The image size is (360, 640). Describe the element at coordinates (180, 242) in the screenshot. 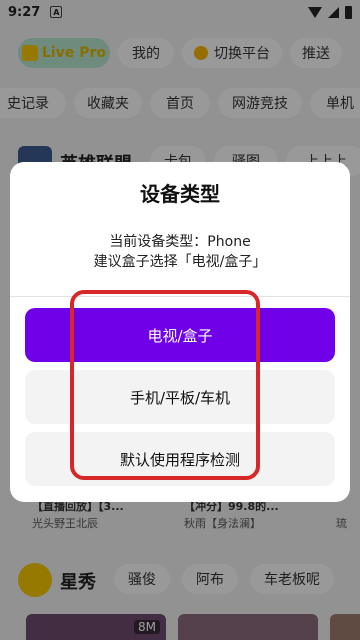

I see `current-device-line: 当前设备类型：Phone` at that location.